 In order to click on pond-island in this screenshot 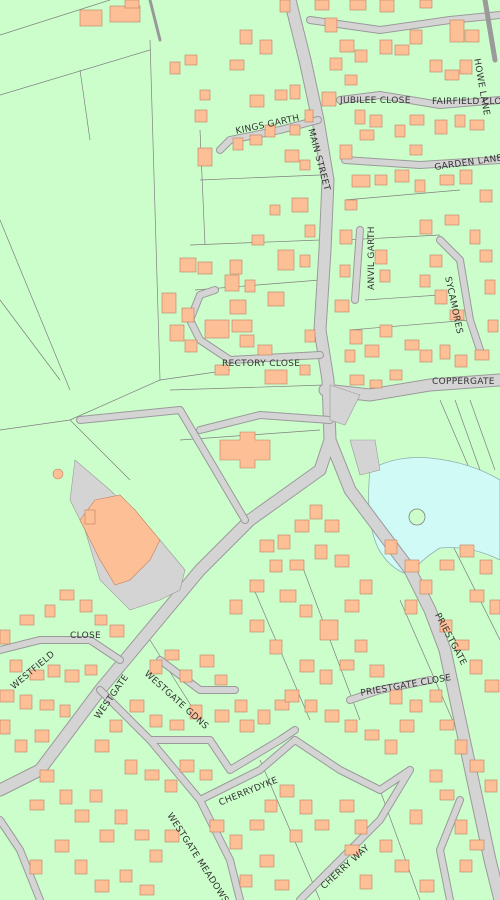, I will do `click(417, 517)`.